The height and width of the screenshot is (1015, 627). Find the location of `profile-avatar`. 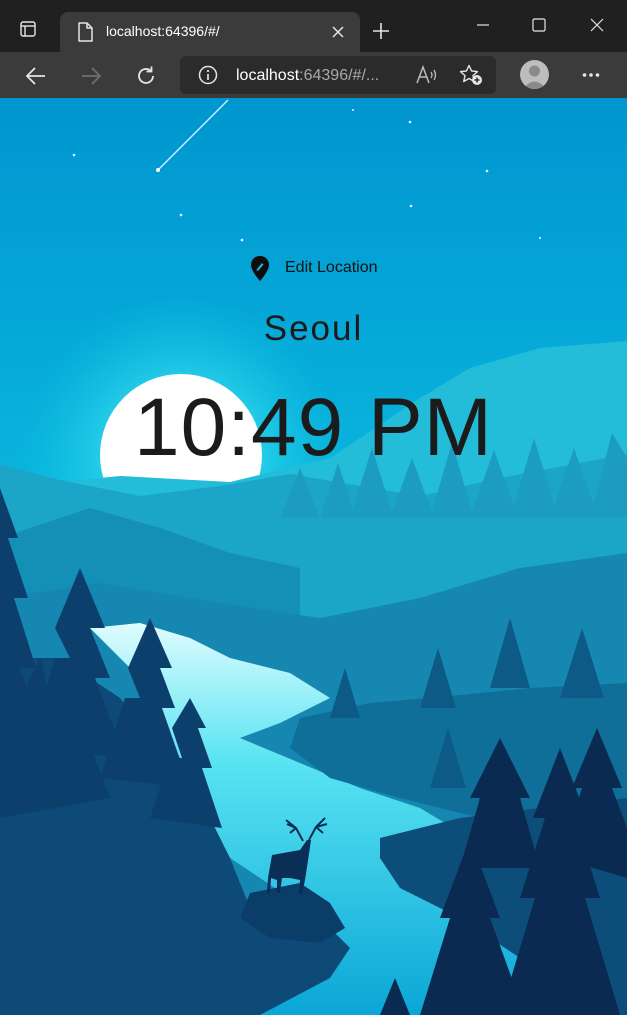

profile-avatar is located at coordinates (534, 74).